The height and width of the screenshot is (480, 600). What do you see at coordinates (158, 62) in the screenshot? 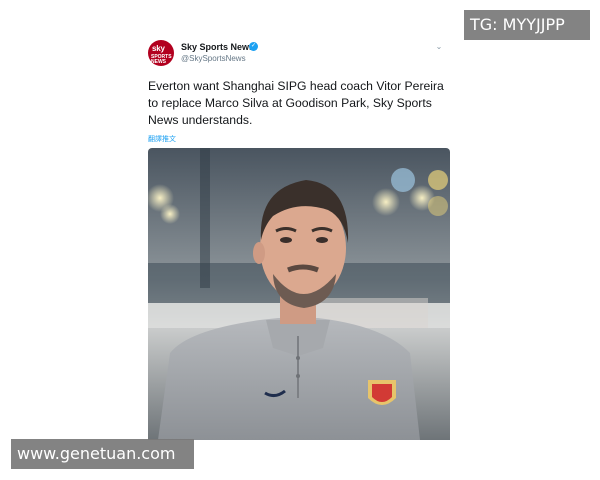
I see `avatar-logo-text: NEWS` at bounding box center [158, 62].